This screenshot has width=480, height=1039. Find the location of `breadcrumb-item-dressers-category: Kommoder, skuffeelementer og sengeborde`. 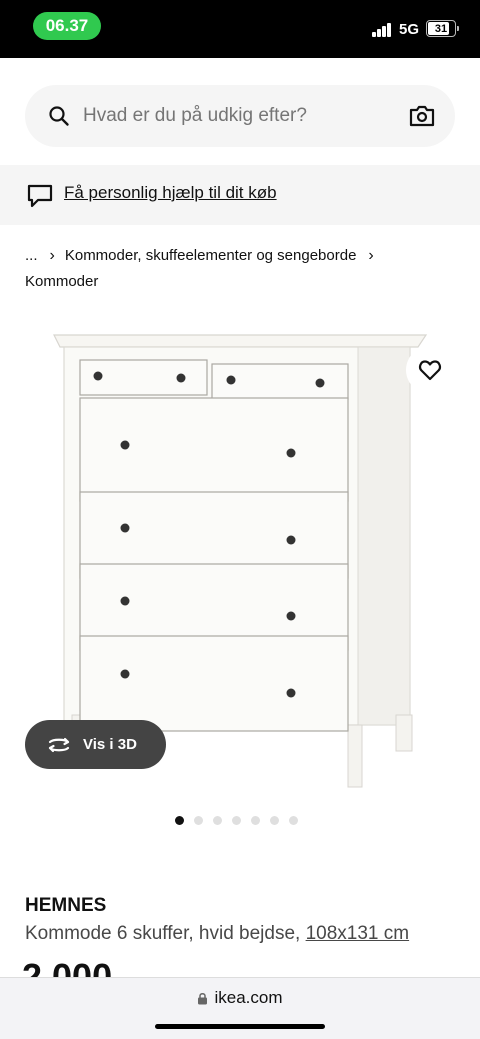

breadcrumb-item-dressers-category: Kommoder, skuffeelementer og sengeborde is located at coordinates (211, 256).